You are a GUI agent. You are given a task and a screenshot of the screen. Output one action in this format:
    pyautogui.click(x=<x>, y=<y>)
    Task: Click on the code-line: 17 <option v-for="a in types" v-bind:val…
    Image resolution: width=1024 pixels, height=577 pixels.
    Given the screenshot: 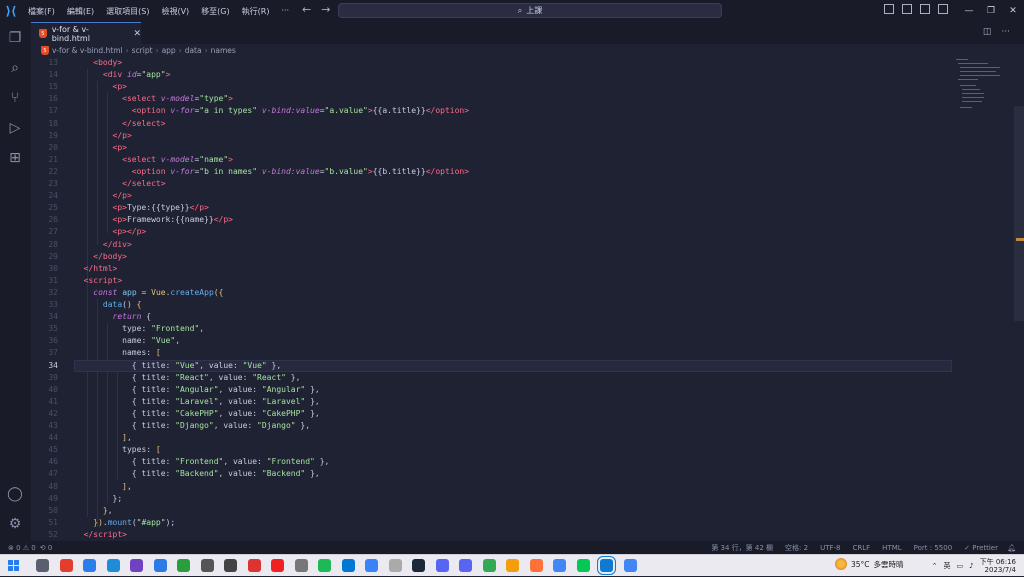 What is the action you would take?
    pyautogui.click(x=491, y=111)
    